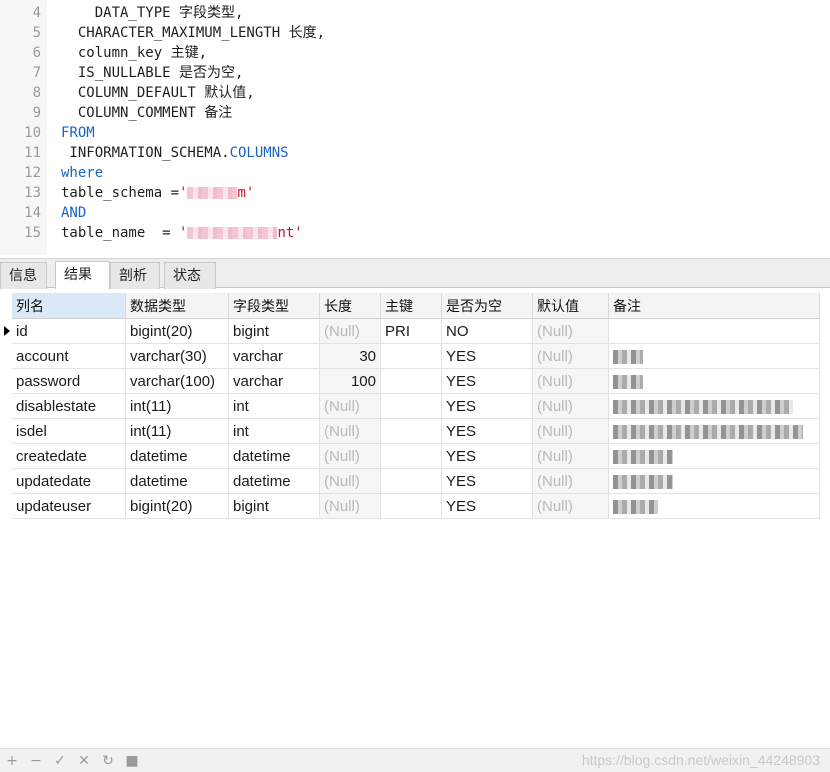 The height and width of the screenshot is (772, 830). I want to click on code-line: 8 COLUMN_DEFAULT 默认值,, so click(415, 93).